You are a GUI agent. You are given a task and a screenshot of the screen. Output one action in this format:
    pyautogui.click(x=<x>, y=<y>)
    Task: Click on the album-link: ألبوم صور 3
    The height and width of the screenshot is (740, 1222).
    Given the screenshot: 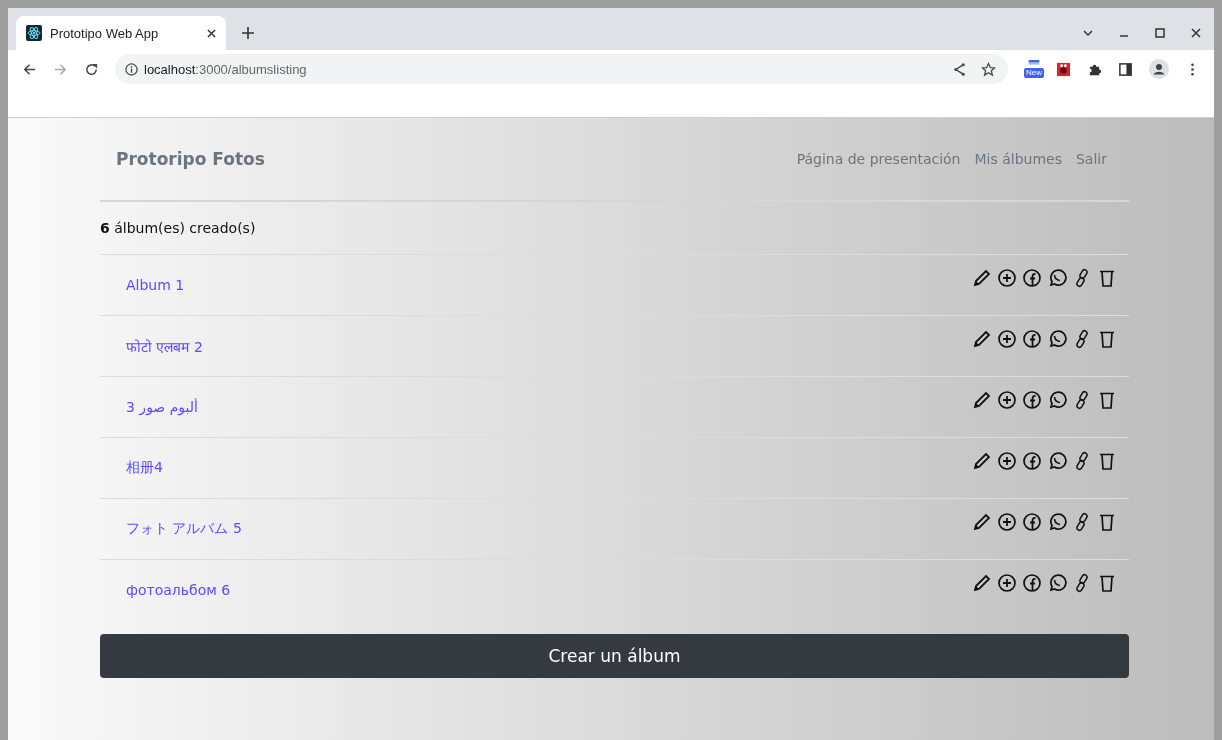 What is the action you would take?
    pyautogui.click(x=162, y=407)
    